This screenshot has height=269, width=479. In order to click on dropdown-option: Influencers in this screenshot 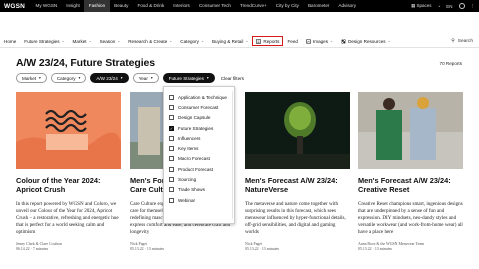, I will do `click(199, 138)`.